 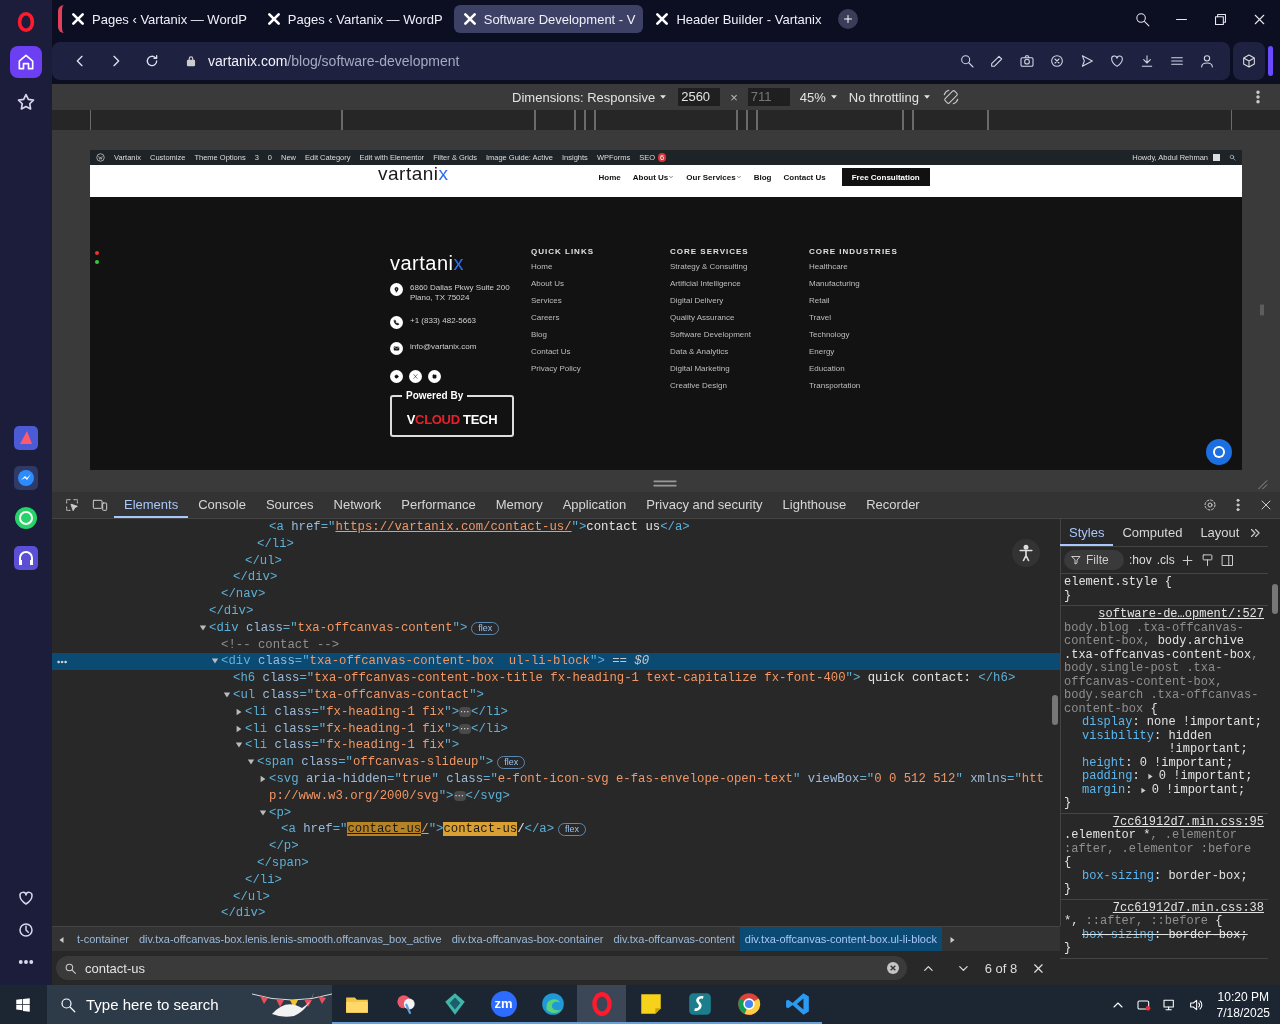 What do you see at coordinates (100, 505) in the screenshot?
I see `device-icon` at bounding box center [100, 505].